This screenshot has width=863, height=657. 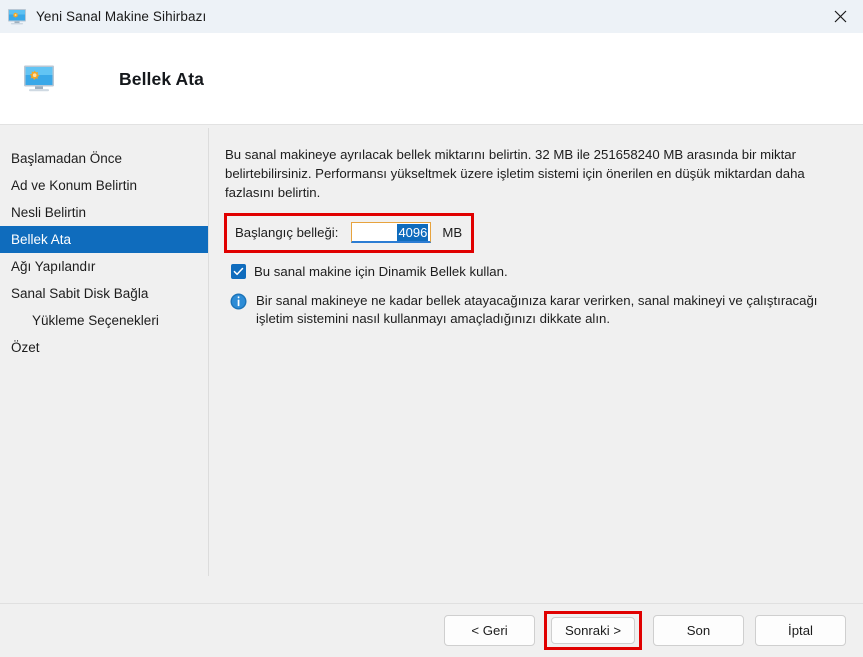 What do you see at coordinates (104, 212) in the screenshot?
I see `sidebar-item-specify-generation: Nesli Belirtin` at bounding box center [104, 212].